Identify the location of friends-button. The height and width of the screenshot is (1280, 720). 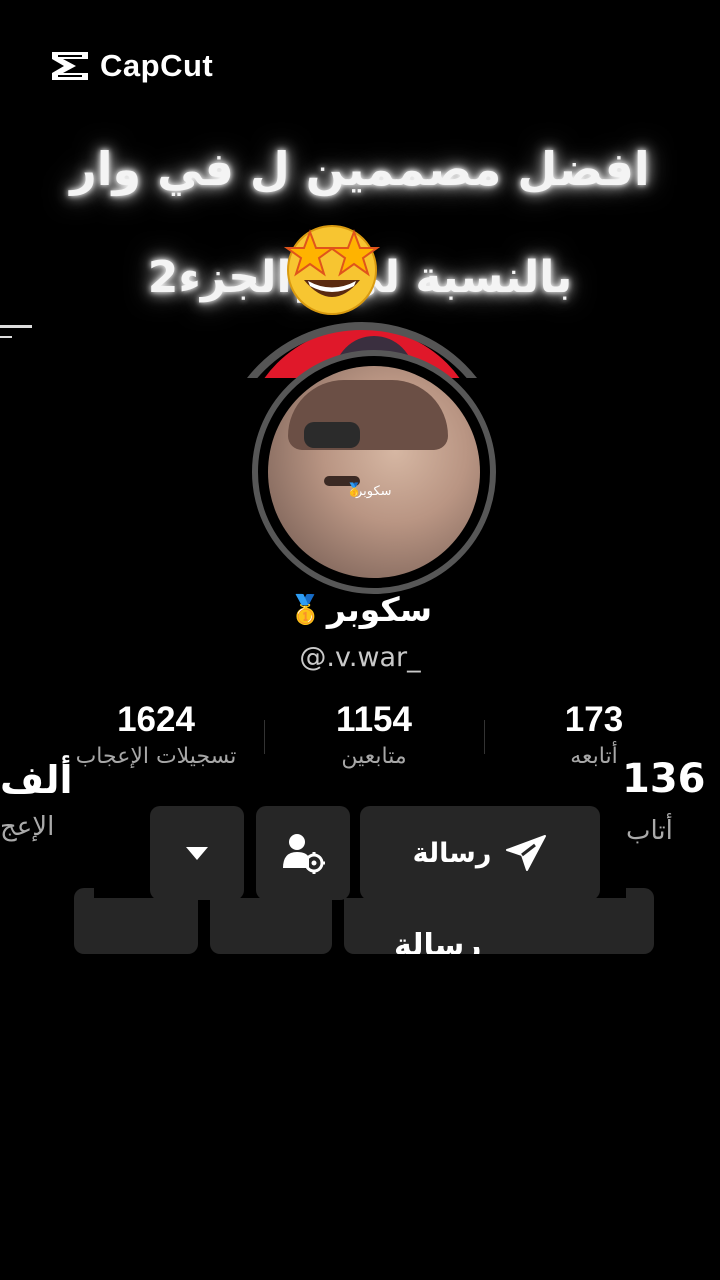
(303, 853).